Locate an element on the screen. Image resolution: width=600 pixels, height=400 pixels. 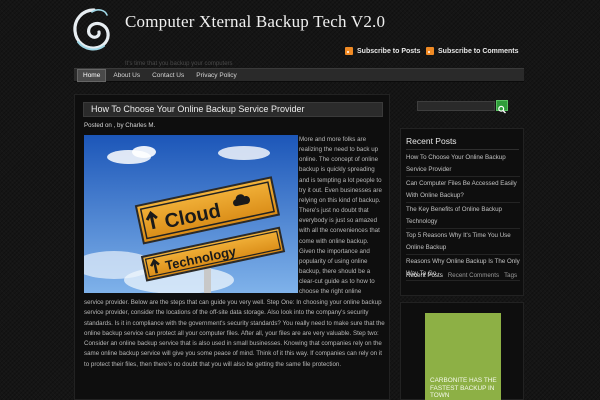
subscribe-posts-link: Subscribe to Posts is located at coordinates (382, 51).